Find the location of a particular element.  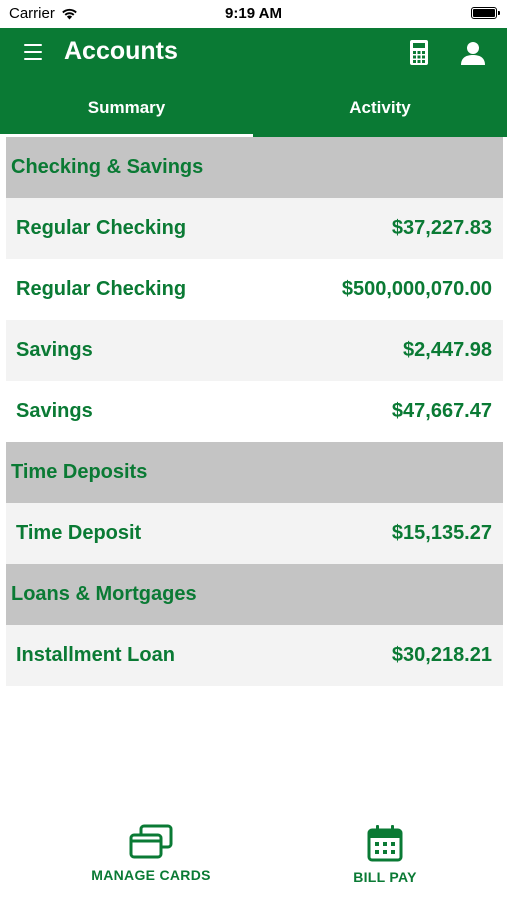

tab-activity: Activity is located at coordinates (380, 108).